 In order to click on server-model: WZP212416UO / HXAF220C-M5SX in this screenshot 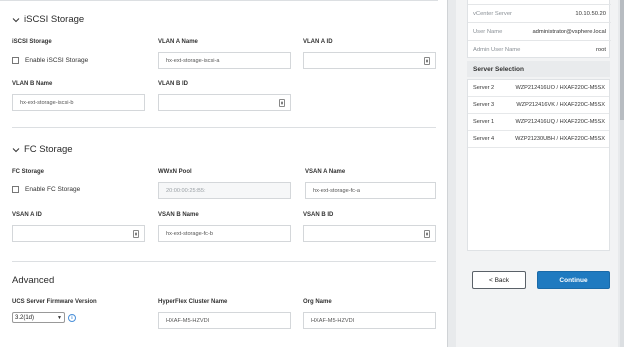, I will do `click(560, 88)`.